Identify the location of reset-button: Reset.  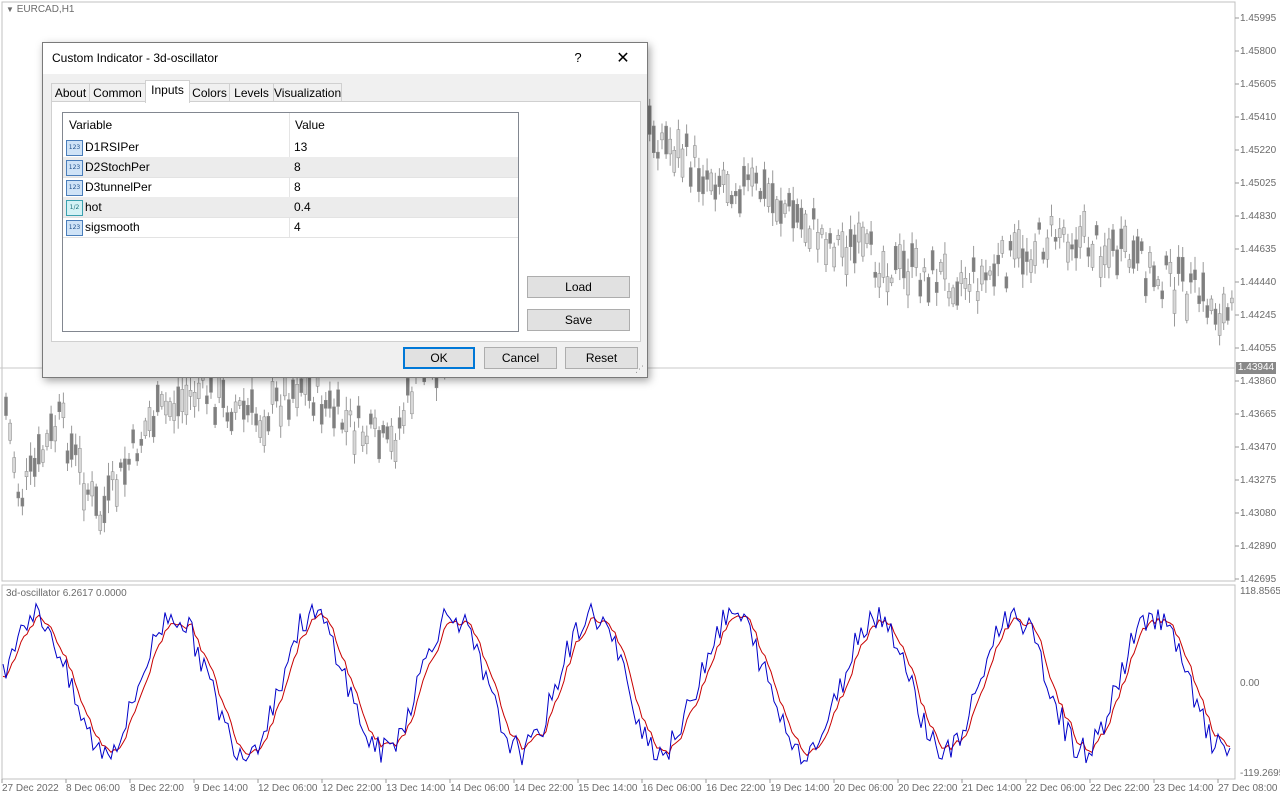
(601, 358).